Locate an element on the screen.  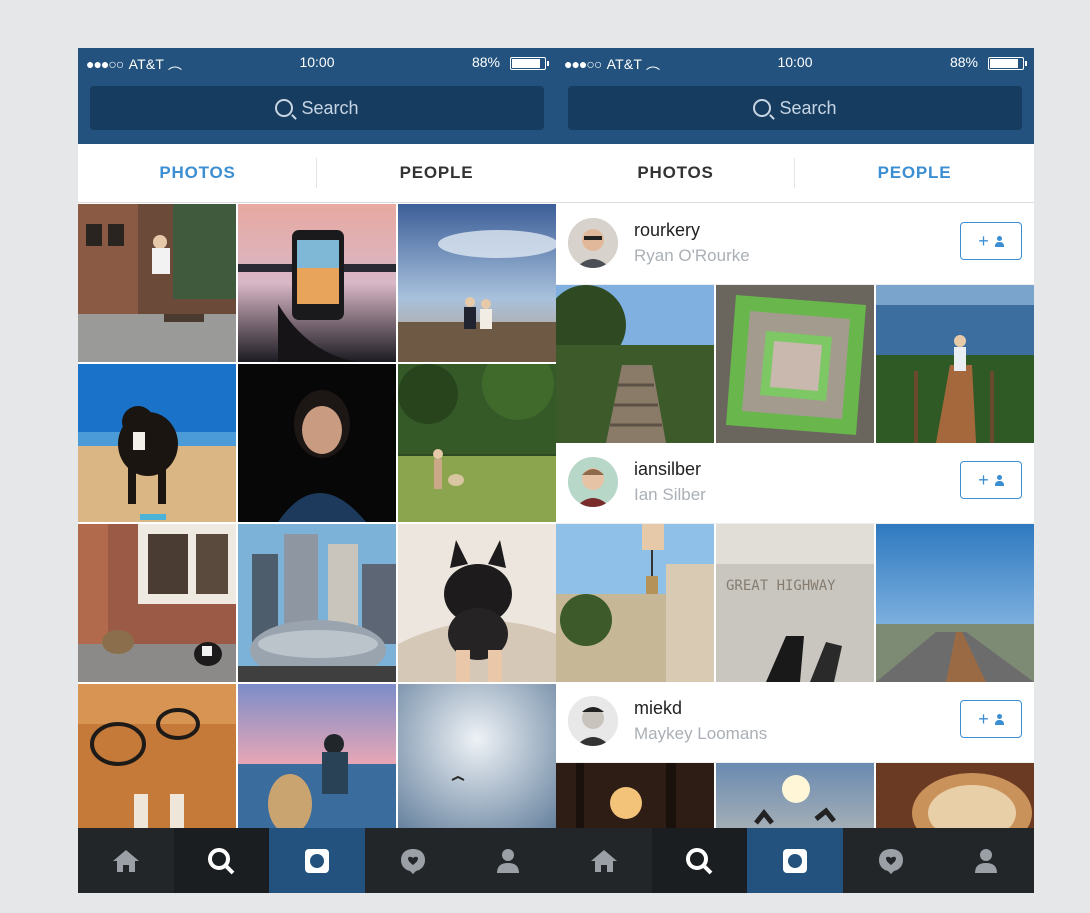
photo-tile-sky-bird is located at coordinates (477, 763).